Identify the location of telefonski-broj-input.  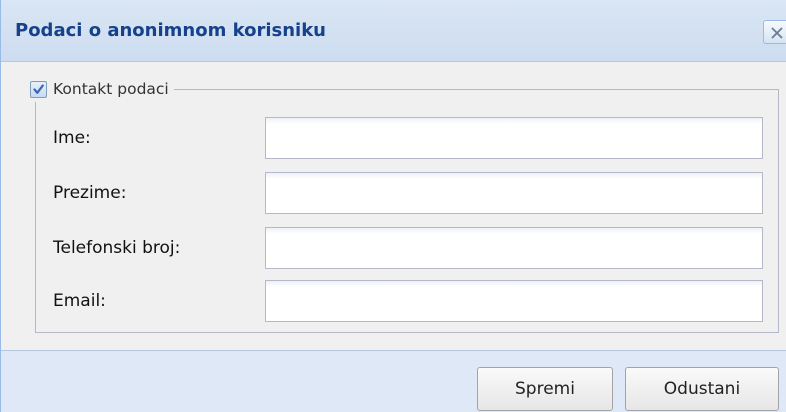
(514, 248).